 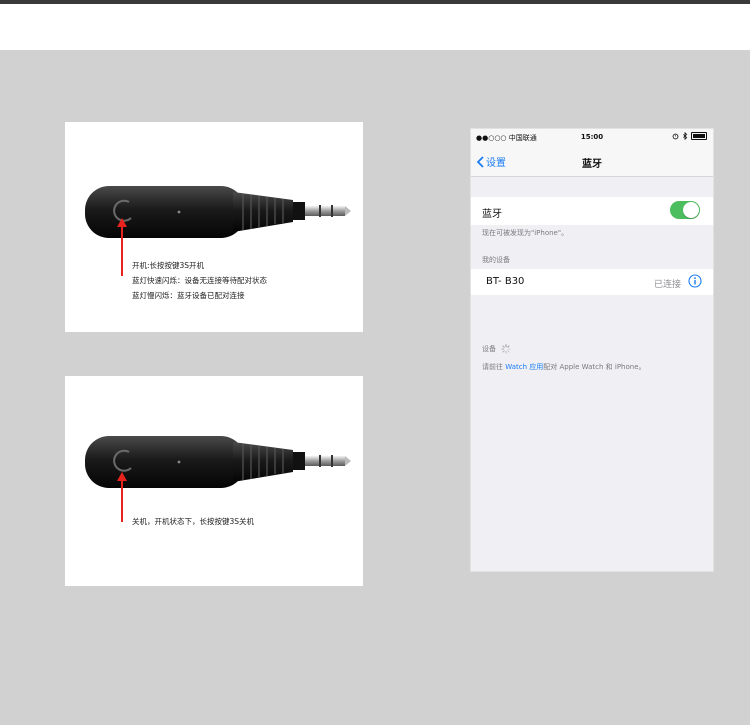 I want to click on status-bar: ●●○○○ 中国联通 15:00, so click(x=592, y=137).